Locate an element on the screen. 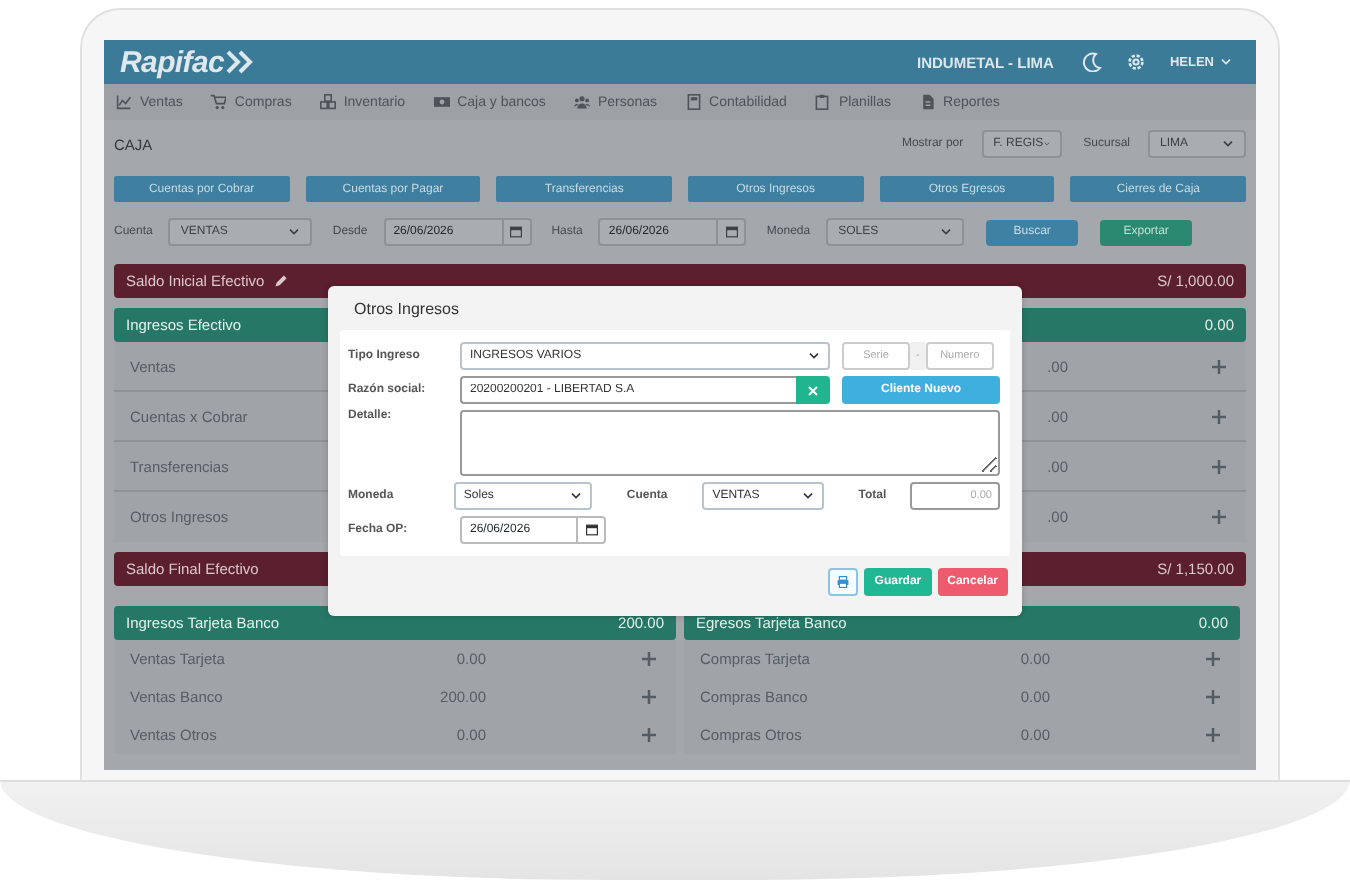 The image size is (1350, 880). caret-icon is located at coordinates (1226, 62).